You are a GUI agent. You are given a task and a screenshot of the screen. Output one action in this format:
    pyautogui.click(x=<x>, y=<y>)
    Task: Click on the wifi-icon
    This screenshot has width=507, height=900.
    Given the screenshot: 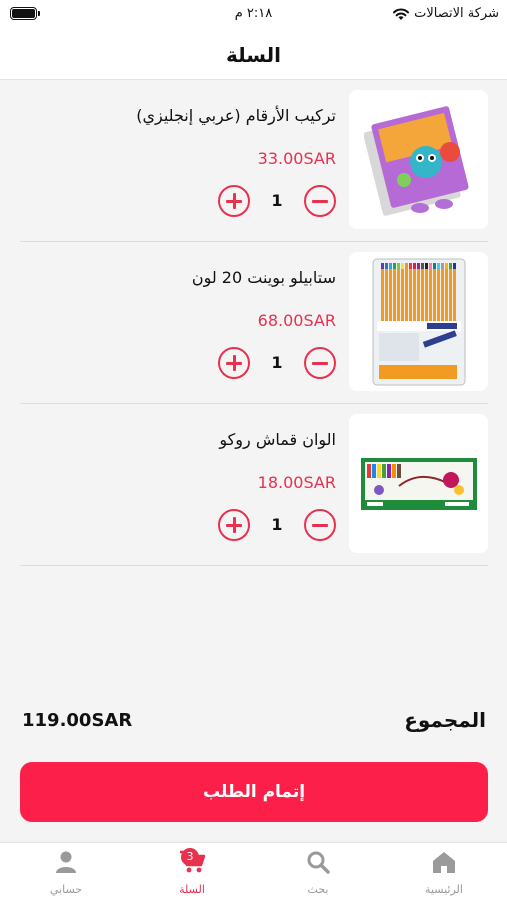 What is the action you would take?
    pyautogui.click(x=401, y=14)
    